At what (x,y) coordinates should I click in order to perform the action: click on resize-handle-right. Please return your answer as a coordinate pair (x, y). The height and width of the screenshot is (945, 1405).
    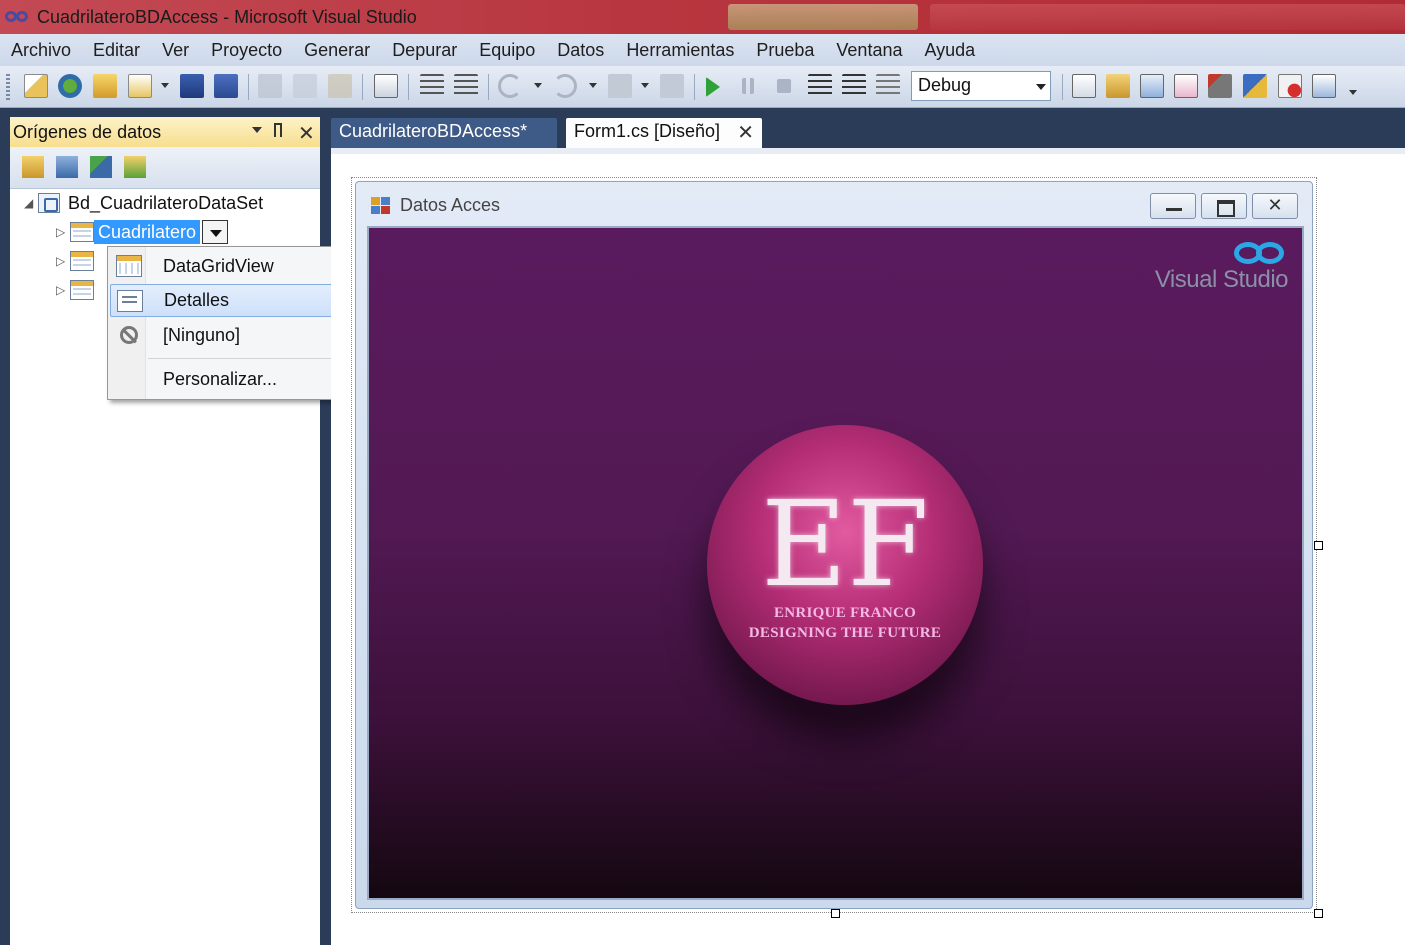
    Looking at the image, I should click on (1318, 545).